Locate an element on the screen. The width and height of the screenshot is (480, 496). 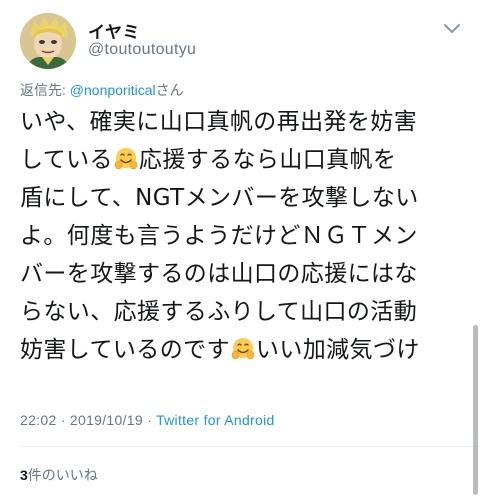
tweet-line: 盾にして、NGTメンバーを攻撃しない is located at coordinates (219, 198).